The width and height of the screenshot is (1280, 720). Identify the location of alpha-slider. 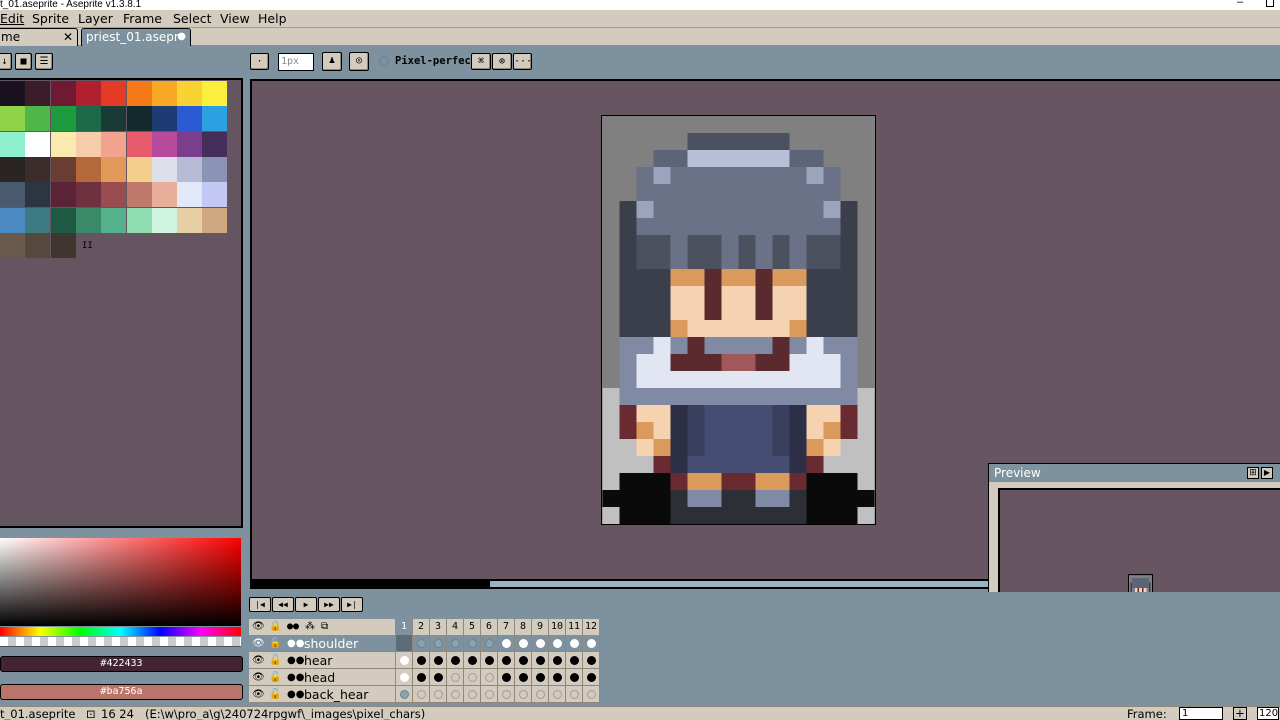
(120, 642).